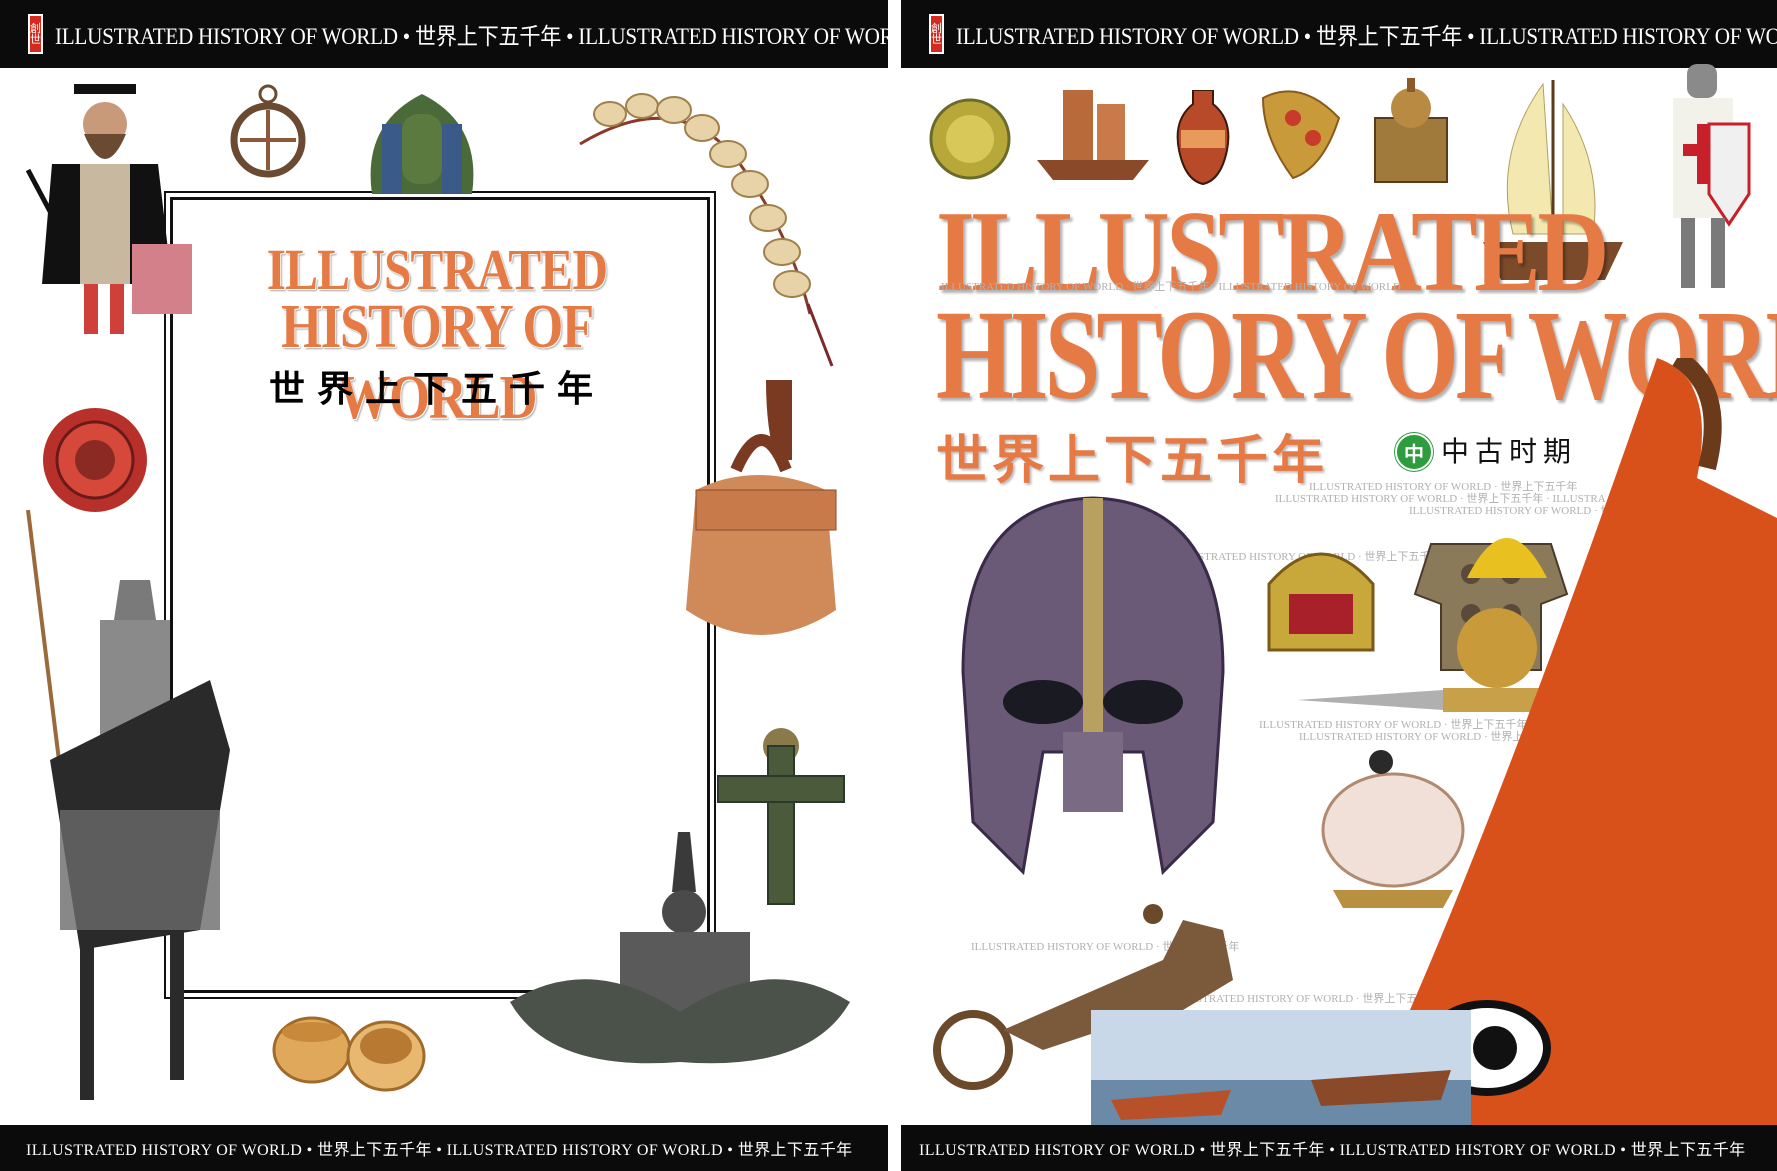 The height and width of the screenshot is (1171, 1777). What do you see at coordinates (970, 139) in the screenshot?
I see `decorated-plate-illustration` at bounding box center [970, 139].